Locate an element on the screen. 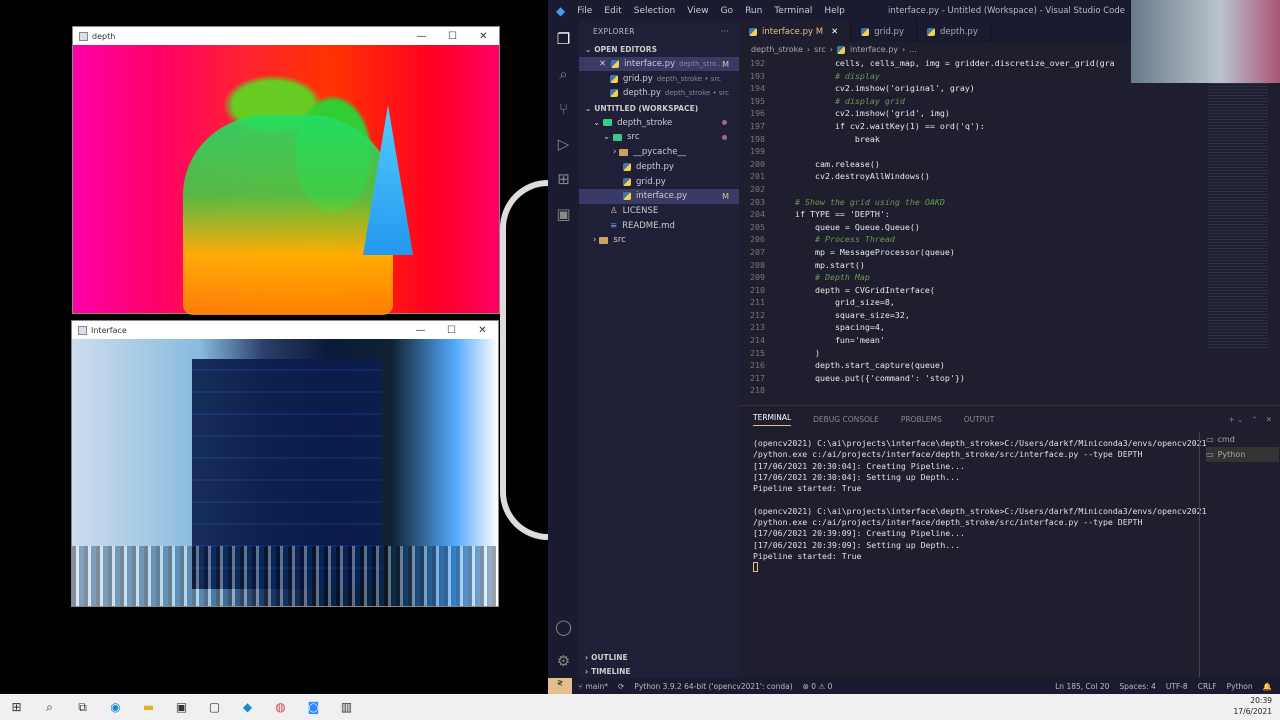 This screenshot has height=720, width=1280. code-line: 214 fun='mean' is located at coordinates (1009, 340).